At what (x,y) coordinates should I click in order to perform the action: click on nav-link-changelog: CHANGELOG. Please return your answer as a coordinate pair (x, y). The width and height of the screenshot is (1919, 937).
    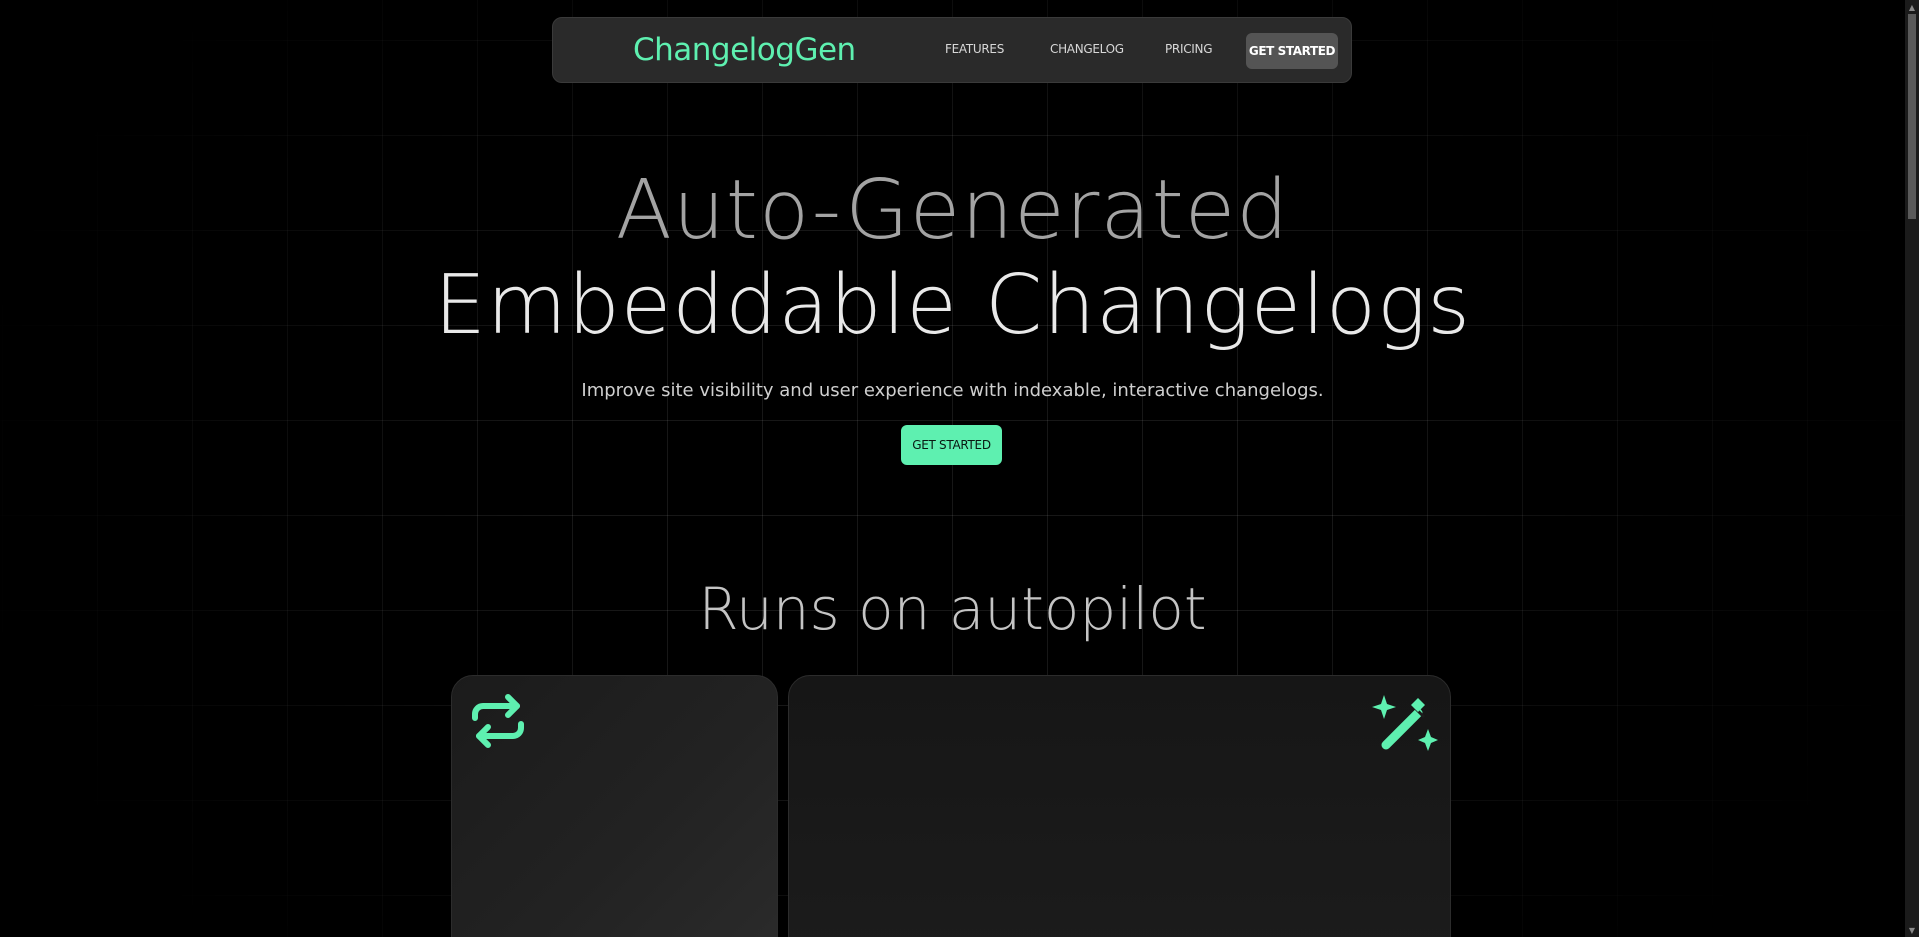
    Looking at the image, I should click on (1087, 49).